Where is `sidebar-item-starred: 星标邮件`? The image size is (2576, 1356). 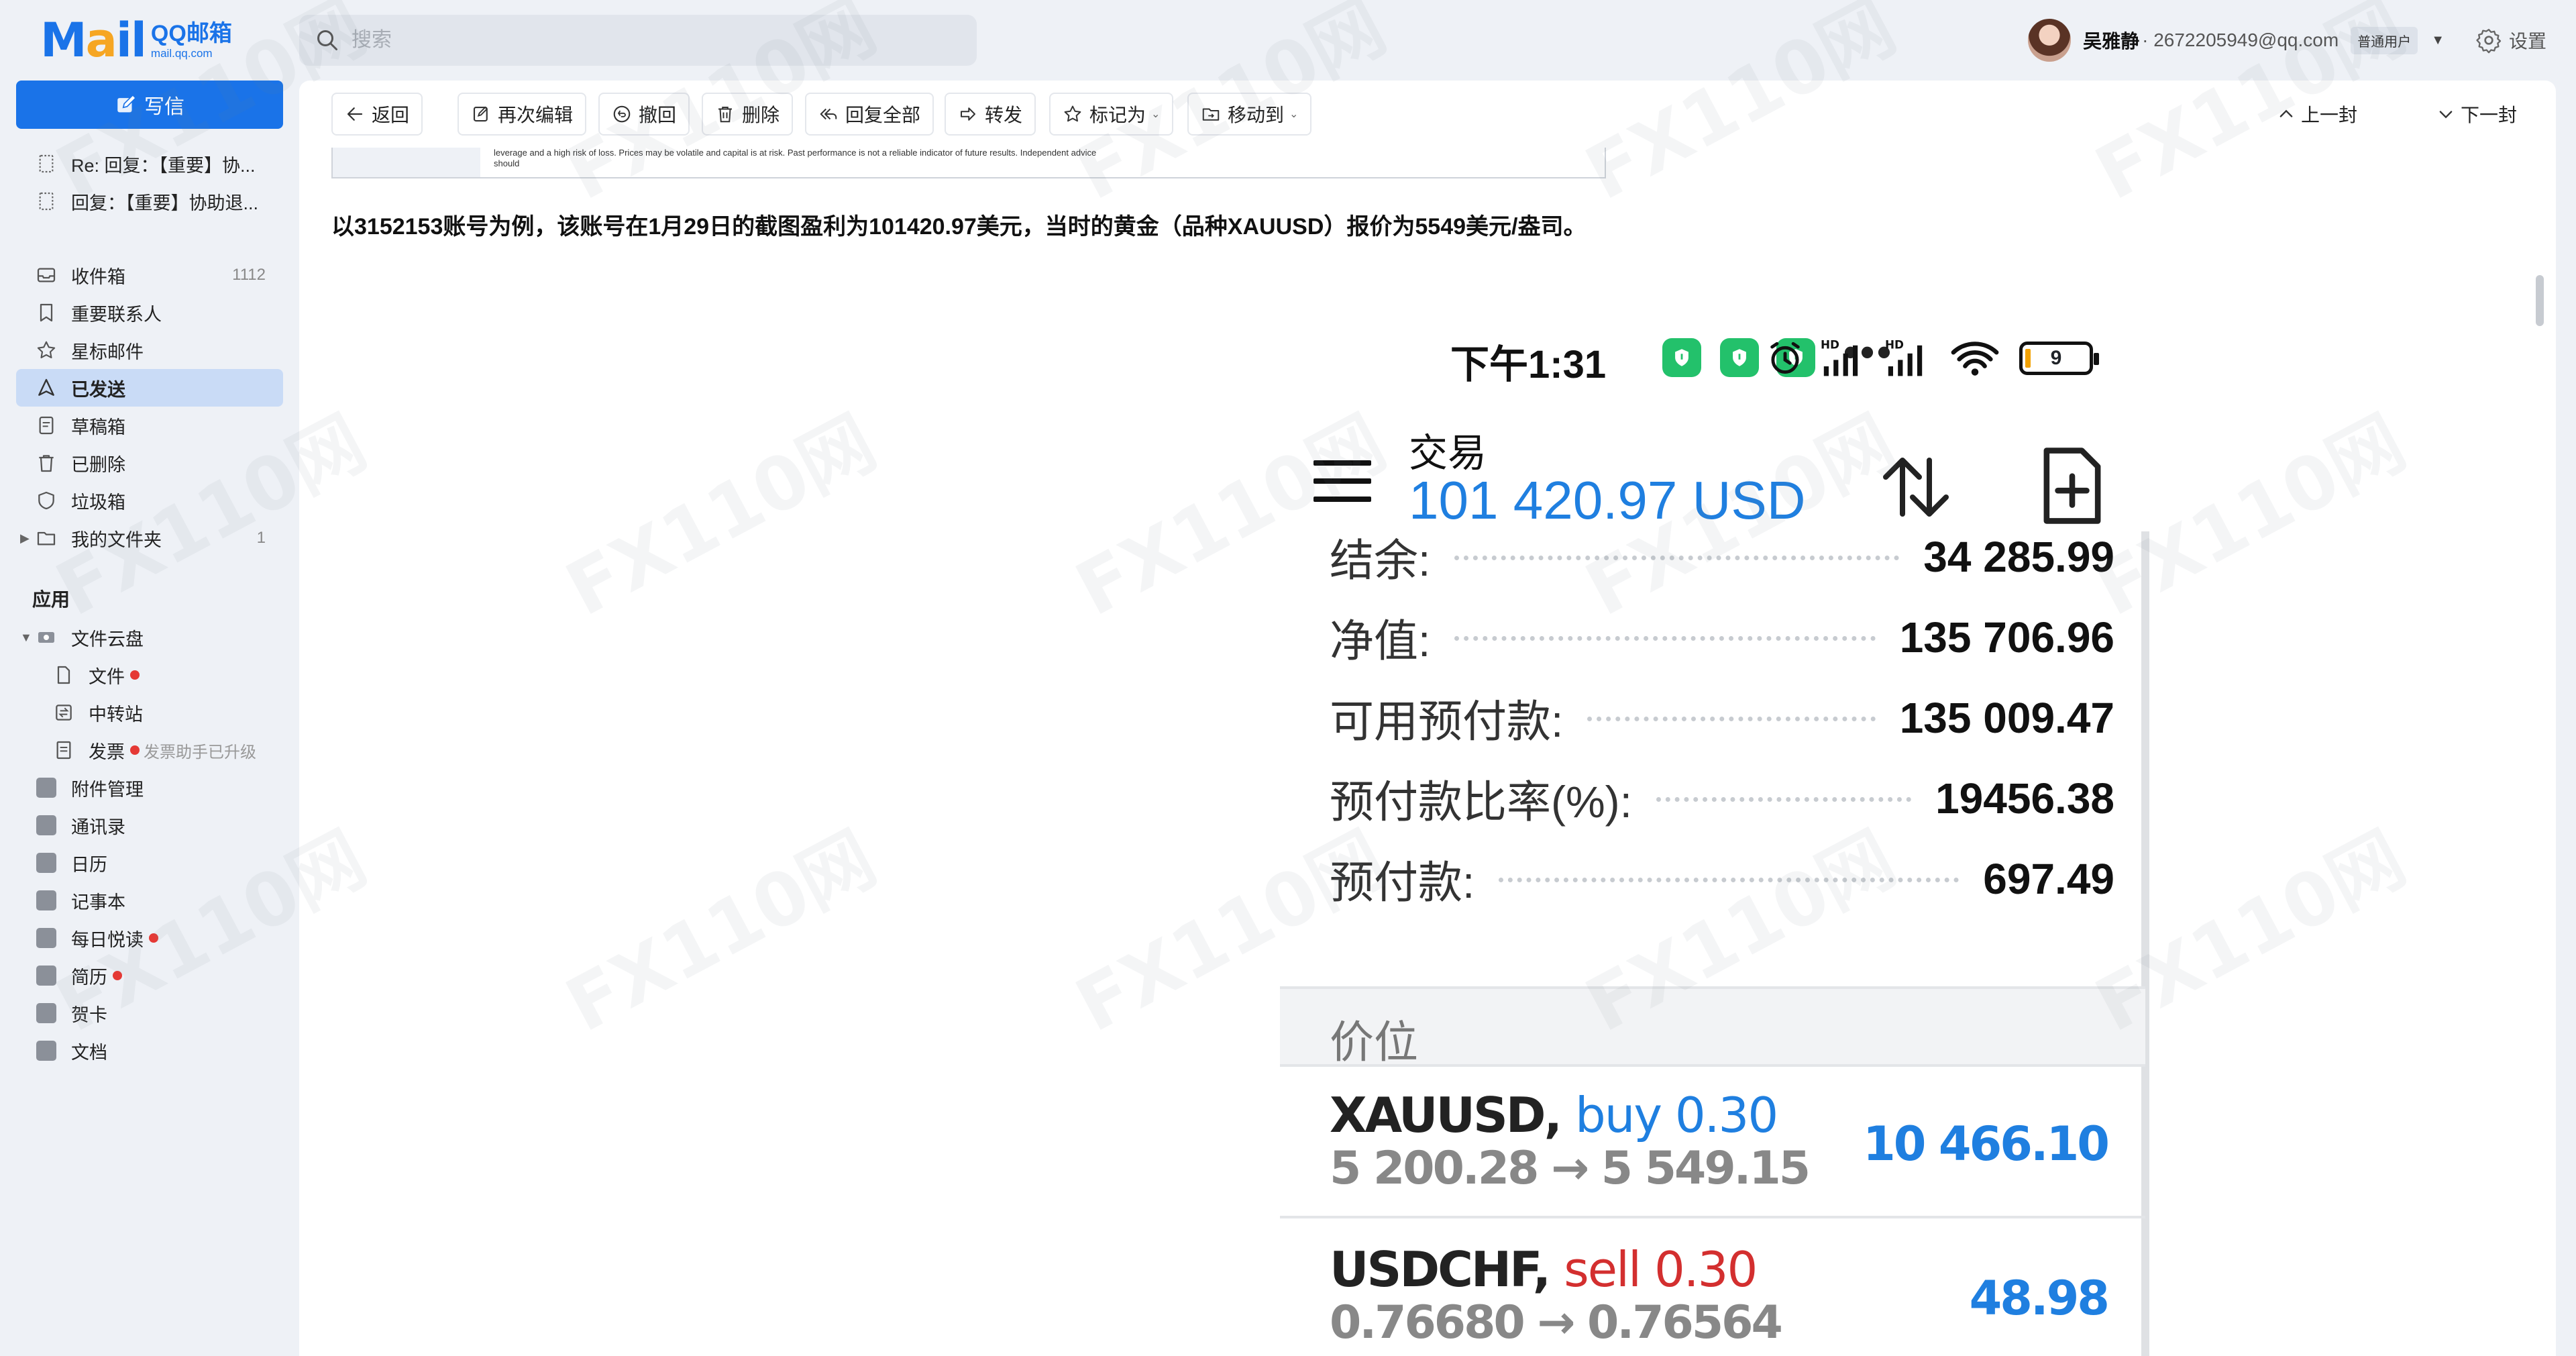
sidebar-item-starred: 星标邮件 is located at coordinates (149, 350).